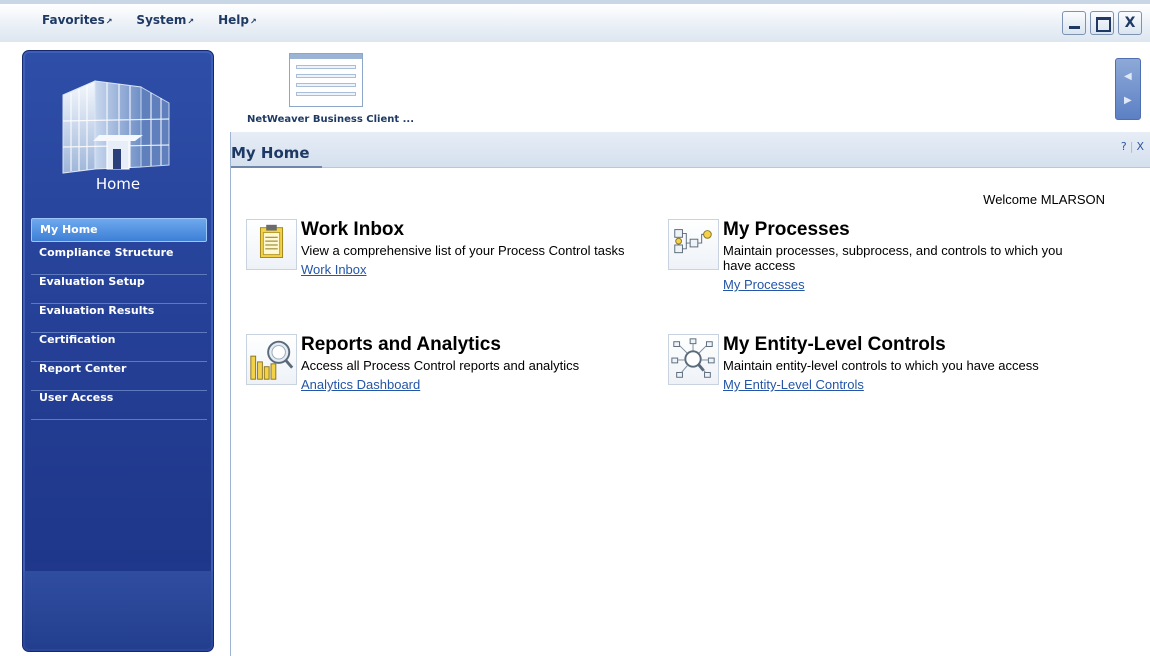 The image size is (1150, 656). What do you see at coordinates (693, 359) in the screenshot?
I see `entity-network-icon` at bounding box center [693, 359].